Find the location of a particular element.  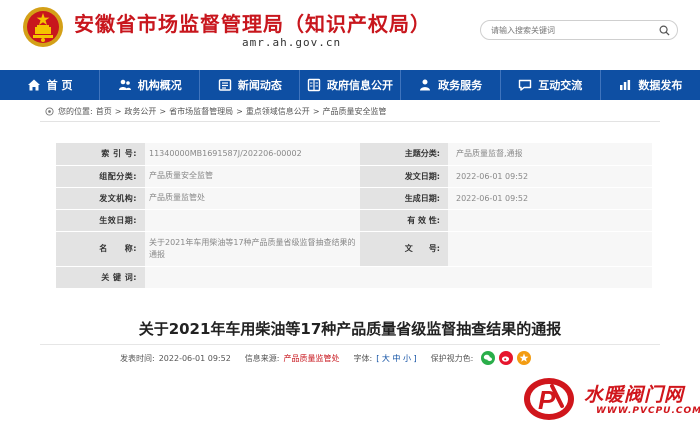

site-domain: amr.ah.gov.cn is located at coordinates (292, 42).